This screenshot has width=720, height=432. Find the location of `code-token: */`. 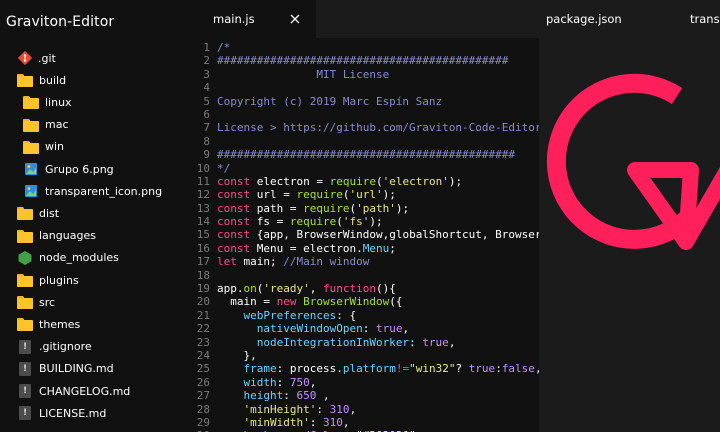

code-token: */ is located at coordinates (224, 168).